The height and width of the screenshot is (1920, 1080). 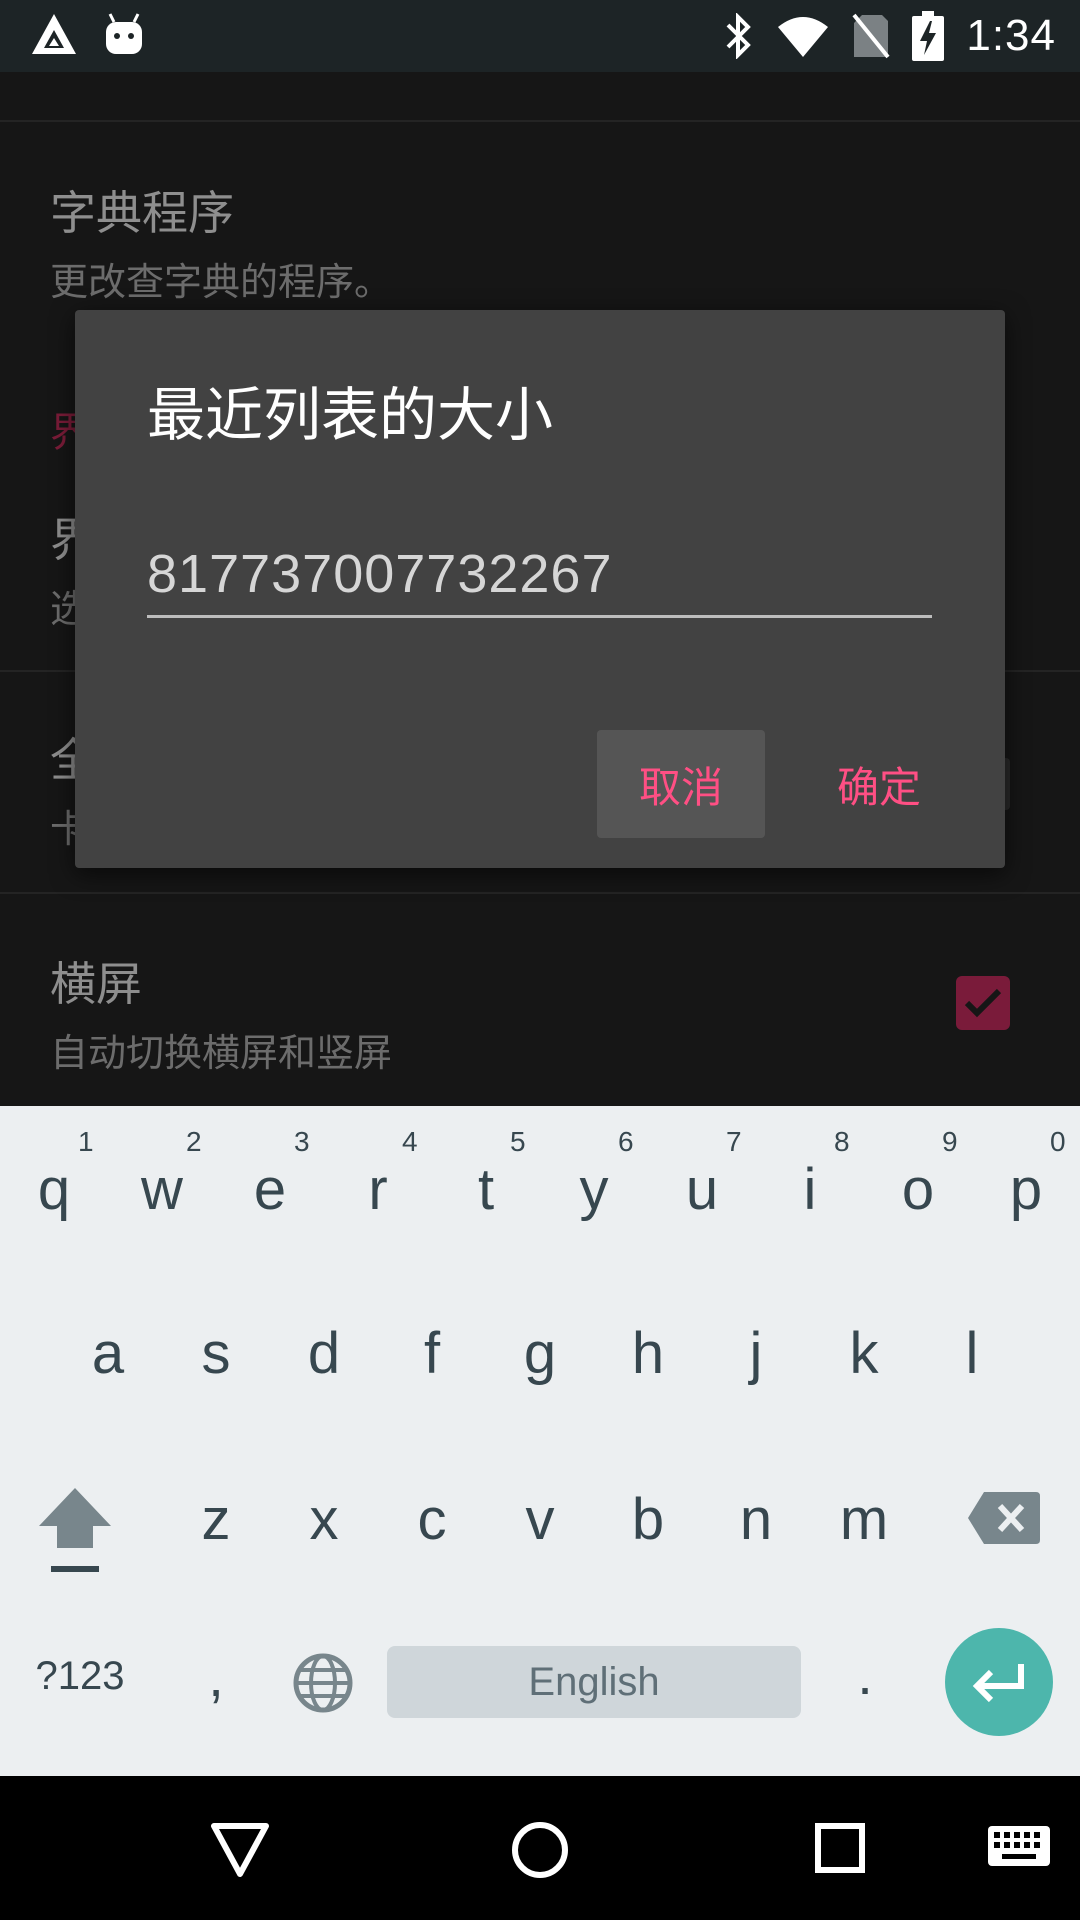 I want to click on size-input: 817737007732267, so click(x=539, y=578).